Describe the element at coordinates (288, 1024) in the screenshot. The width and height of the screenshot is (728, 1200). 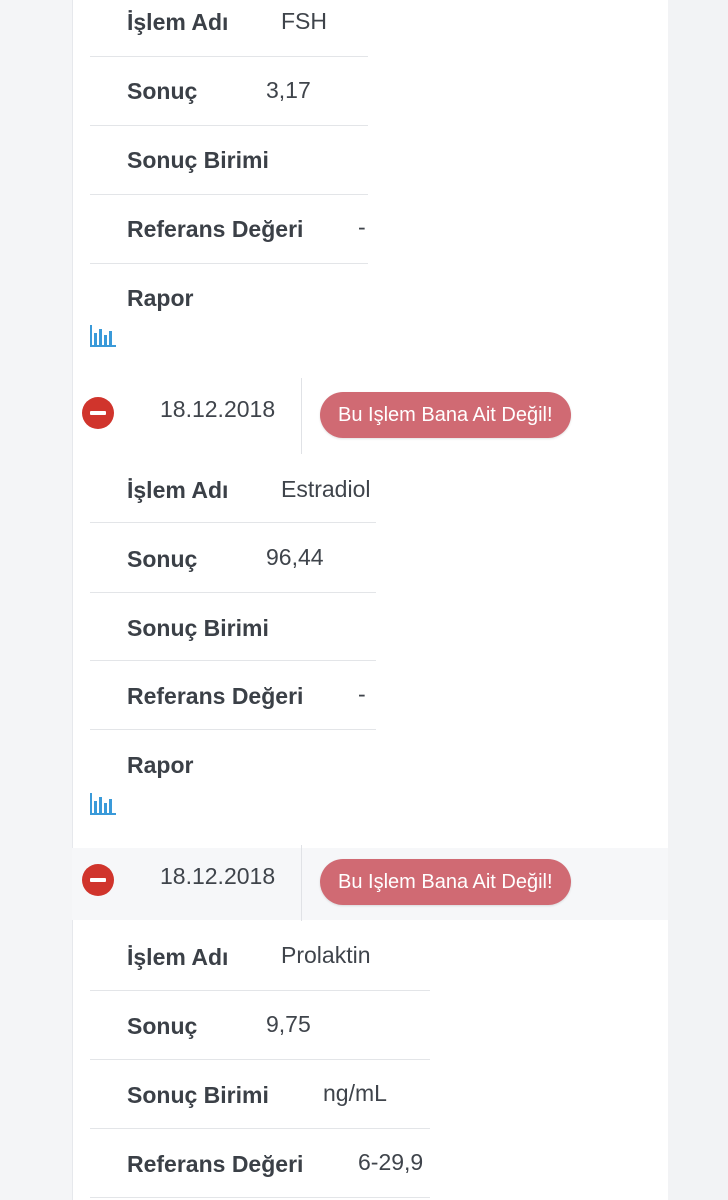
I see `sonuc-value: 9,75` at that location.